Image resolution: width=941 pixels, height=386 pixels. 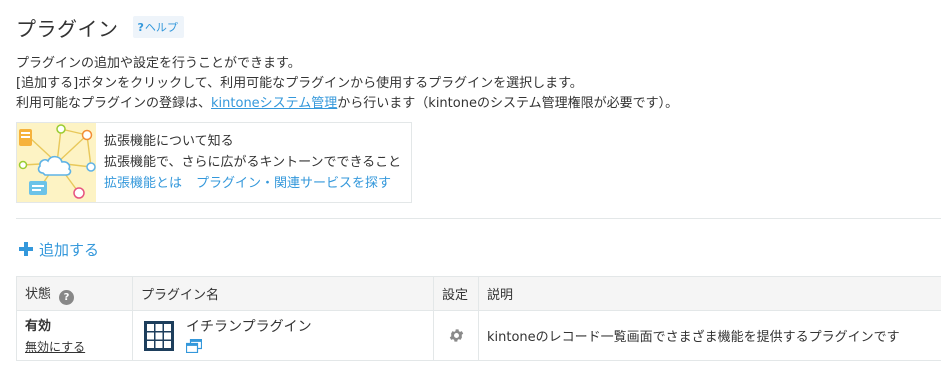 I want to click on add-plugin-label: 追加する, so click(x=69, y=249).